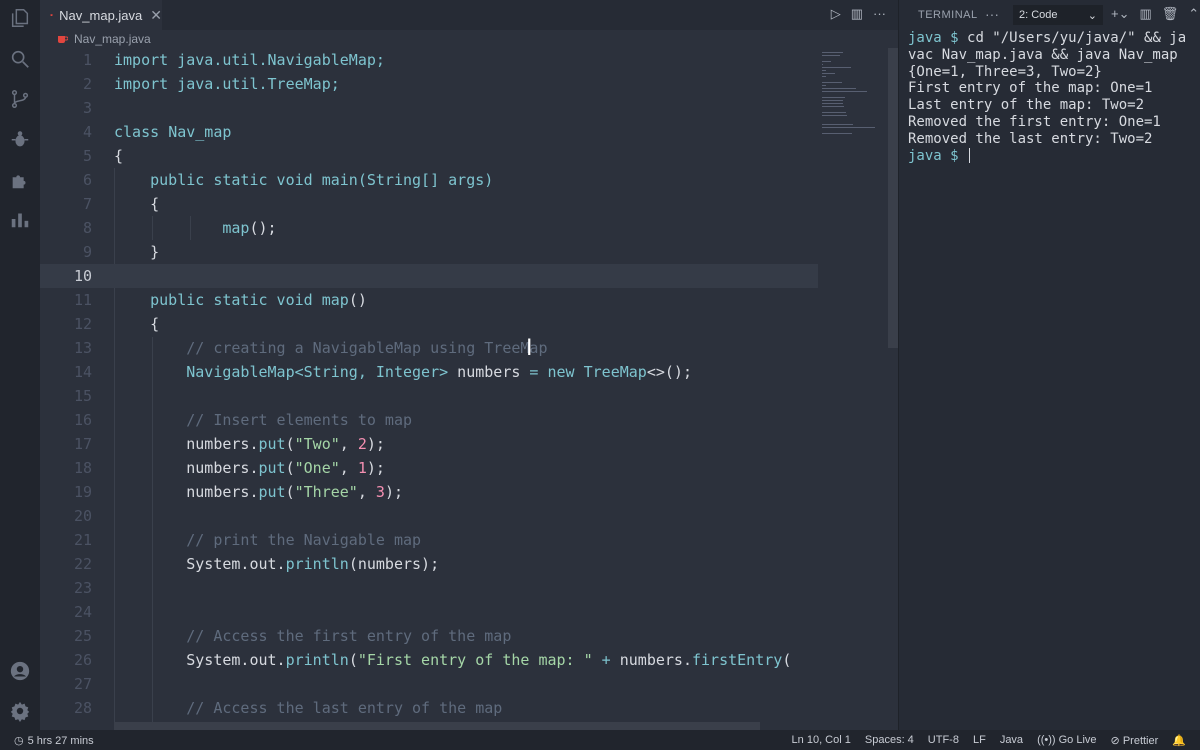 The height and width of the screenshot is (750, 1200). What do you see at coordinates (82, 636) in the screenshot?
I see `line-number: 25` at bounding box center [82, 636].